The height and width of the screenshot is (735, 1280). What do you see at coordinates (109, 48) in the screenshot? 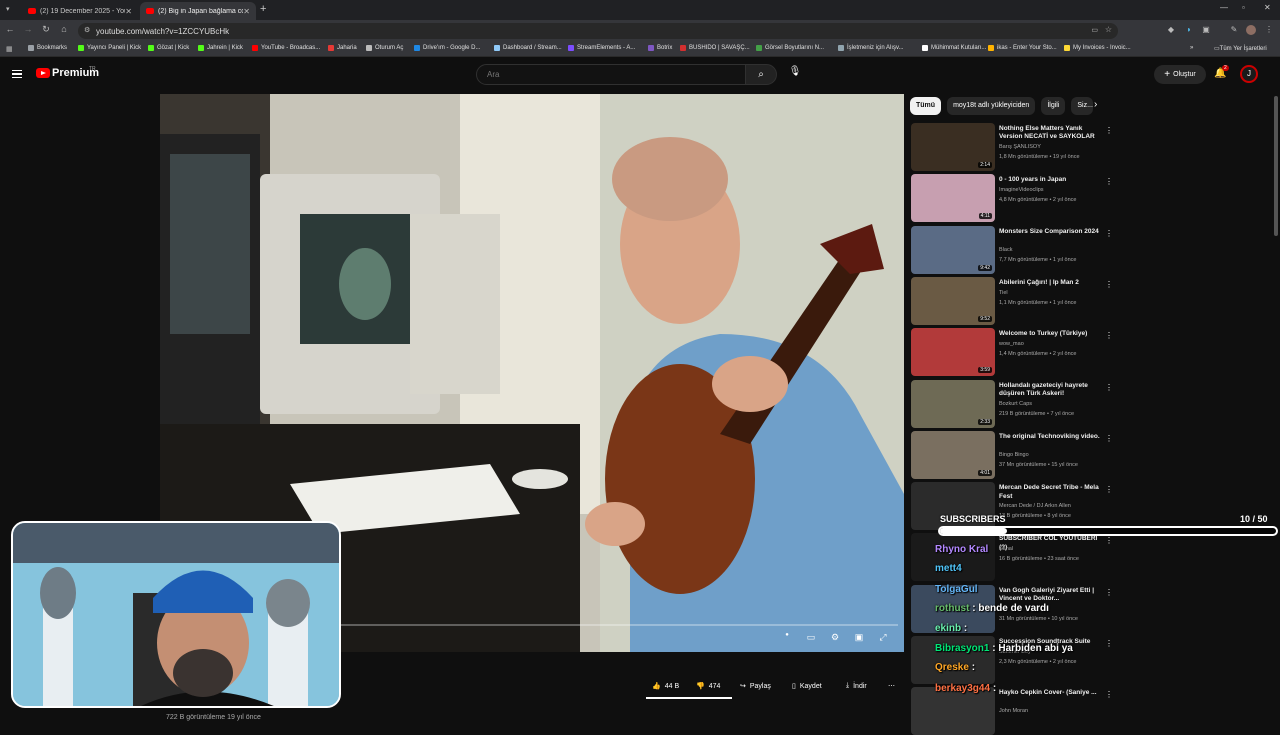
I see `bookmark-item: Yayıncı Paneli | Kick` at bounding box center [109, 48].